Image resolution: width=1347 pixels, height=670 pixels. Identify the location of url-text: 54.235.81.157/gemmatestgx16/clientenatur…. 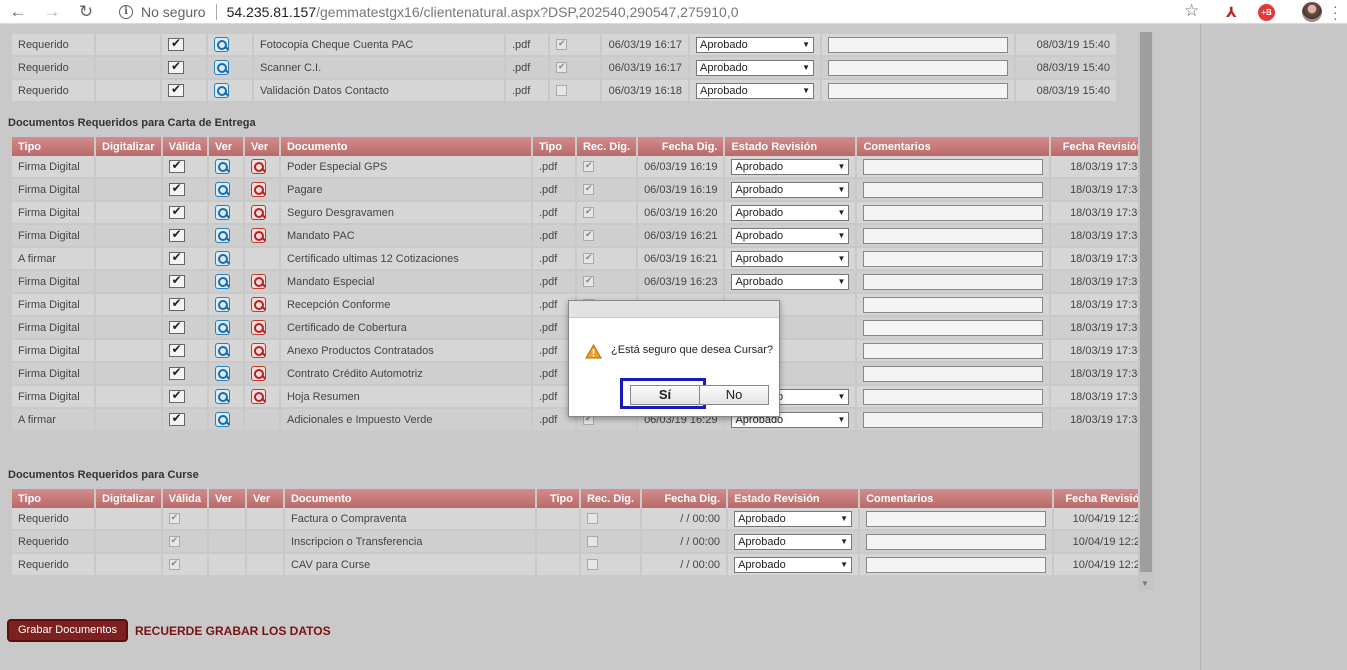
(483, 12).